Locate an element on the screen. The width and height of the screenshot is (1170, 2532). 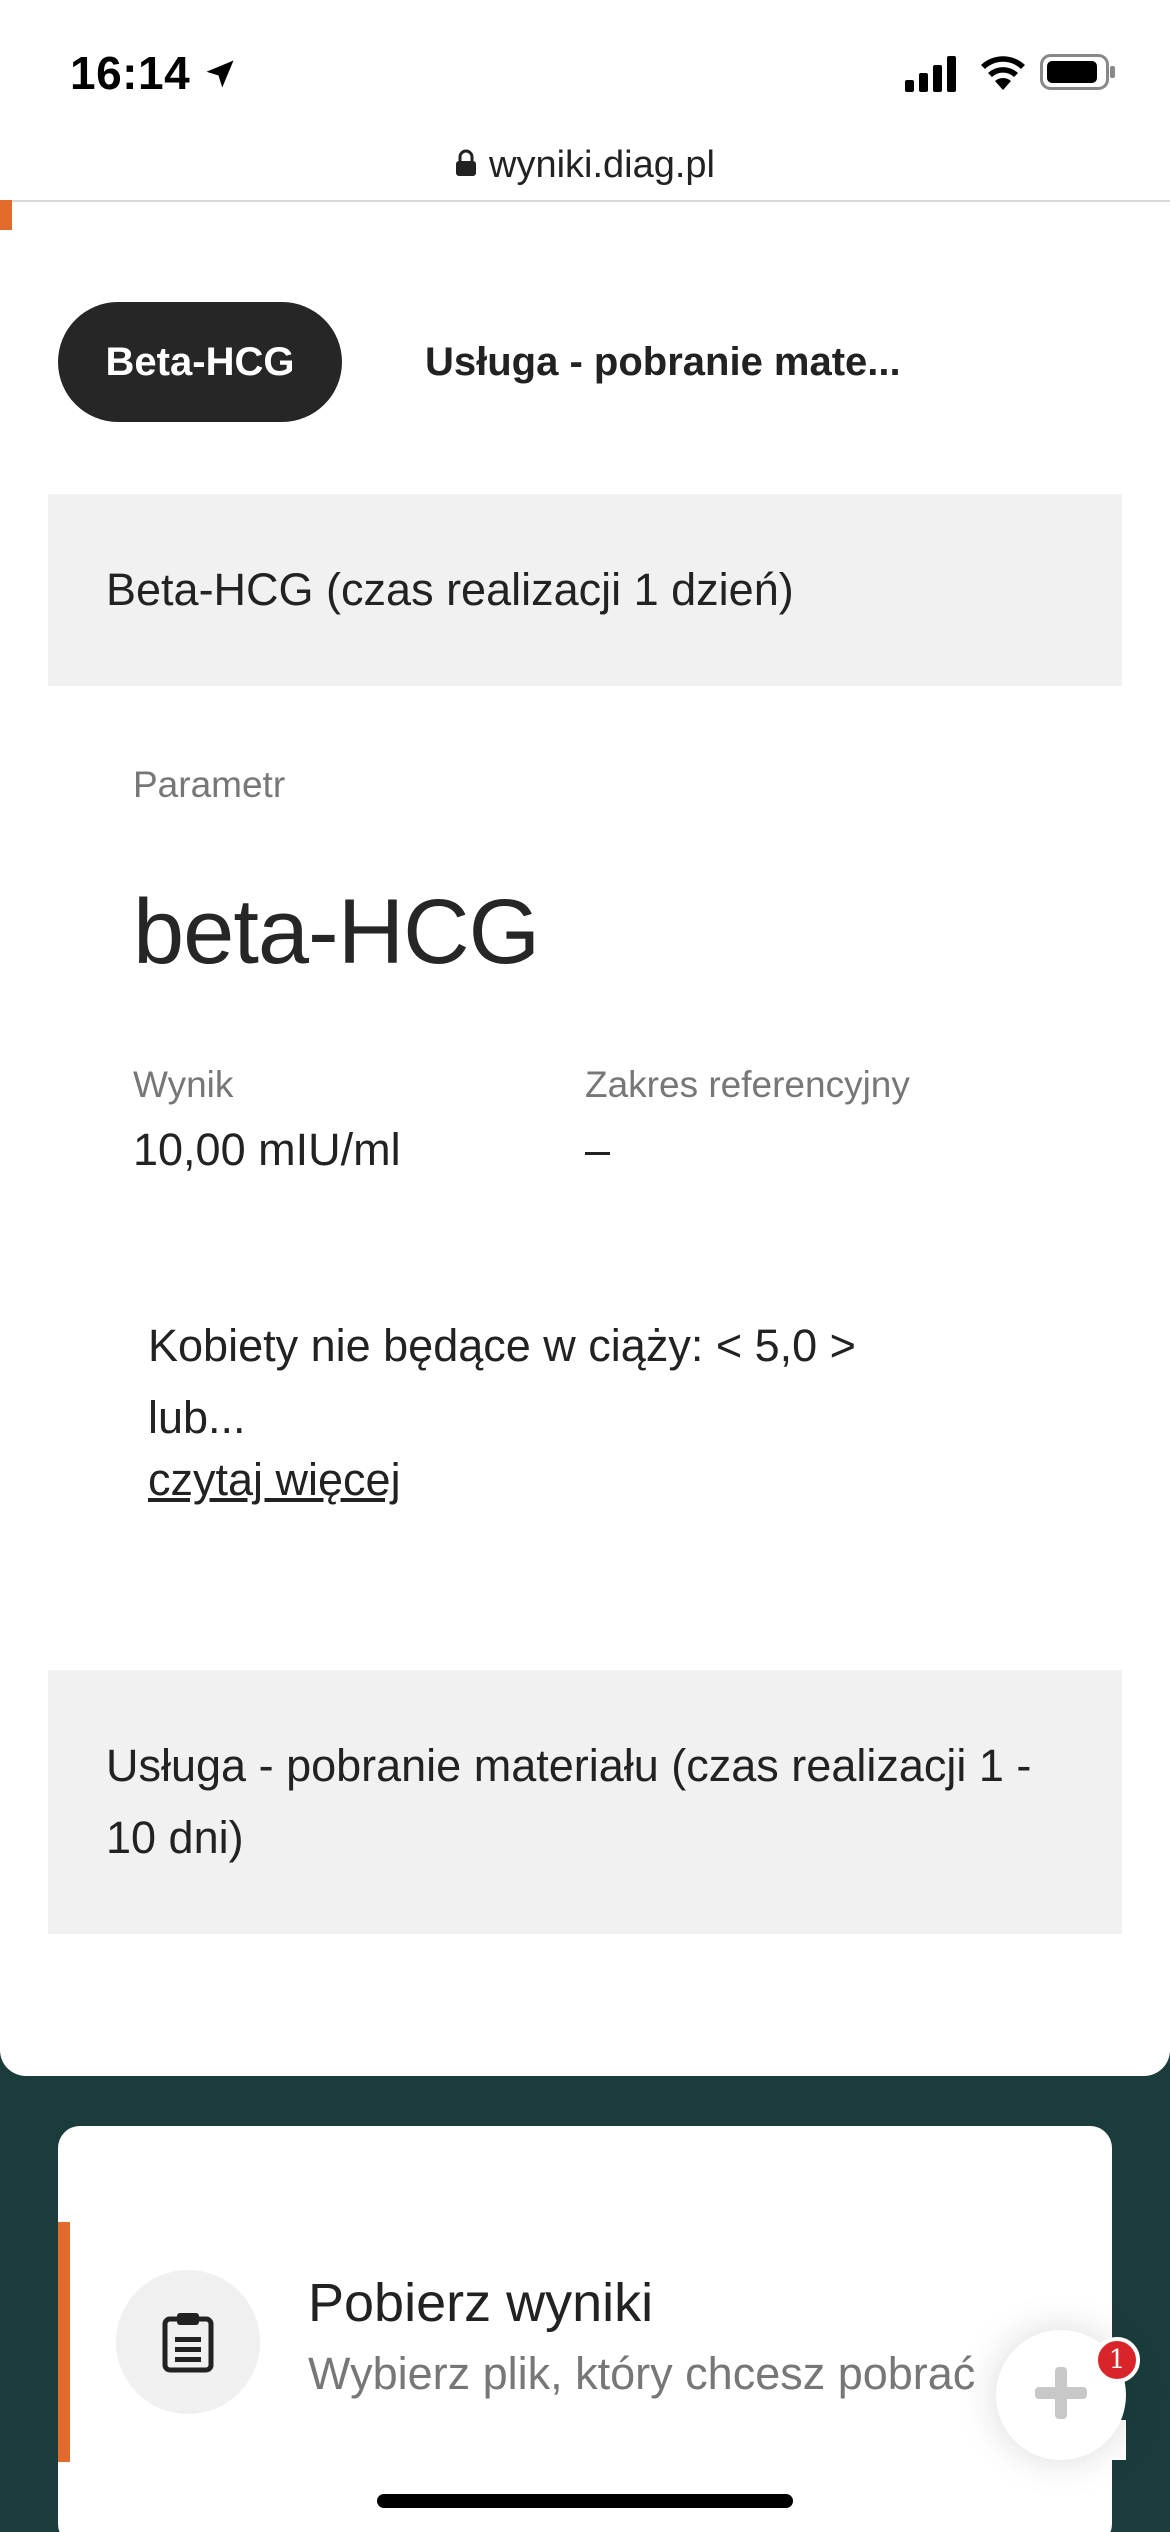
url-text: wyniki.diag.pl is located at coordinates (602, 164).